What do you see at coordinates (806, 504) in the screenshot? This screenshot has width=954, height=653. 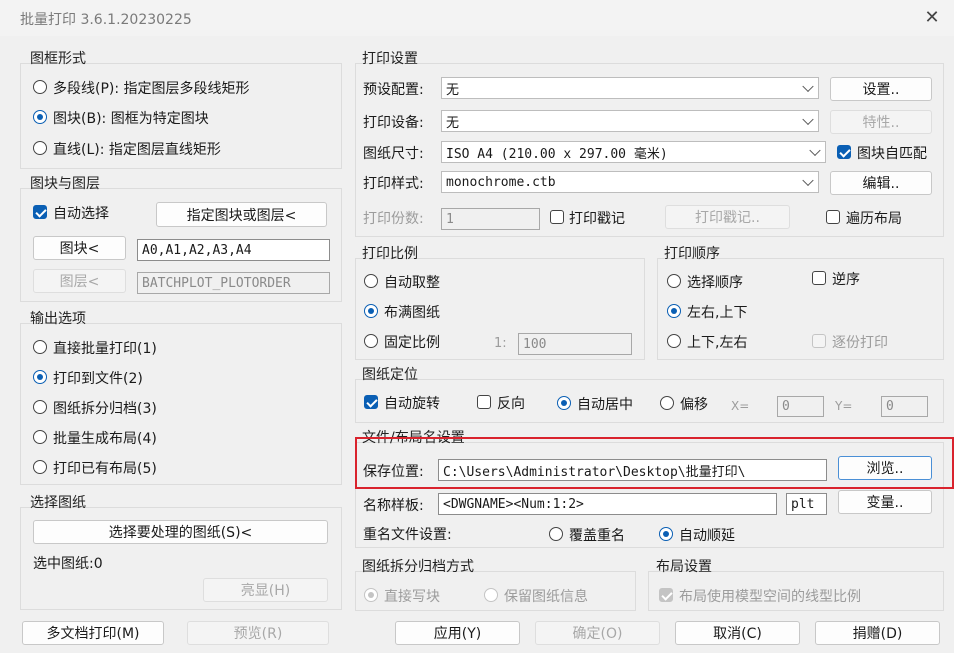 I see `extension-input: plt` at bounding box center [806, 504].